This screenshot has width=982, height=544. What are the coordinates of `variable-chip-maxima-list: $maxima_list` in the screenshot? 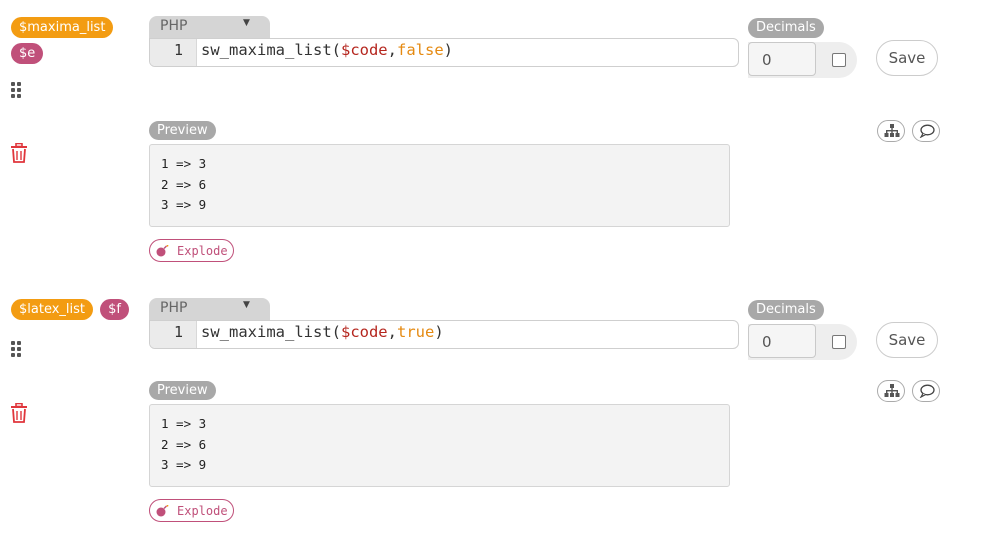 It's located at (62, 27).